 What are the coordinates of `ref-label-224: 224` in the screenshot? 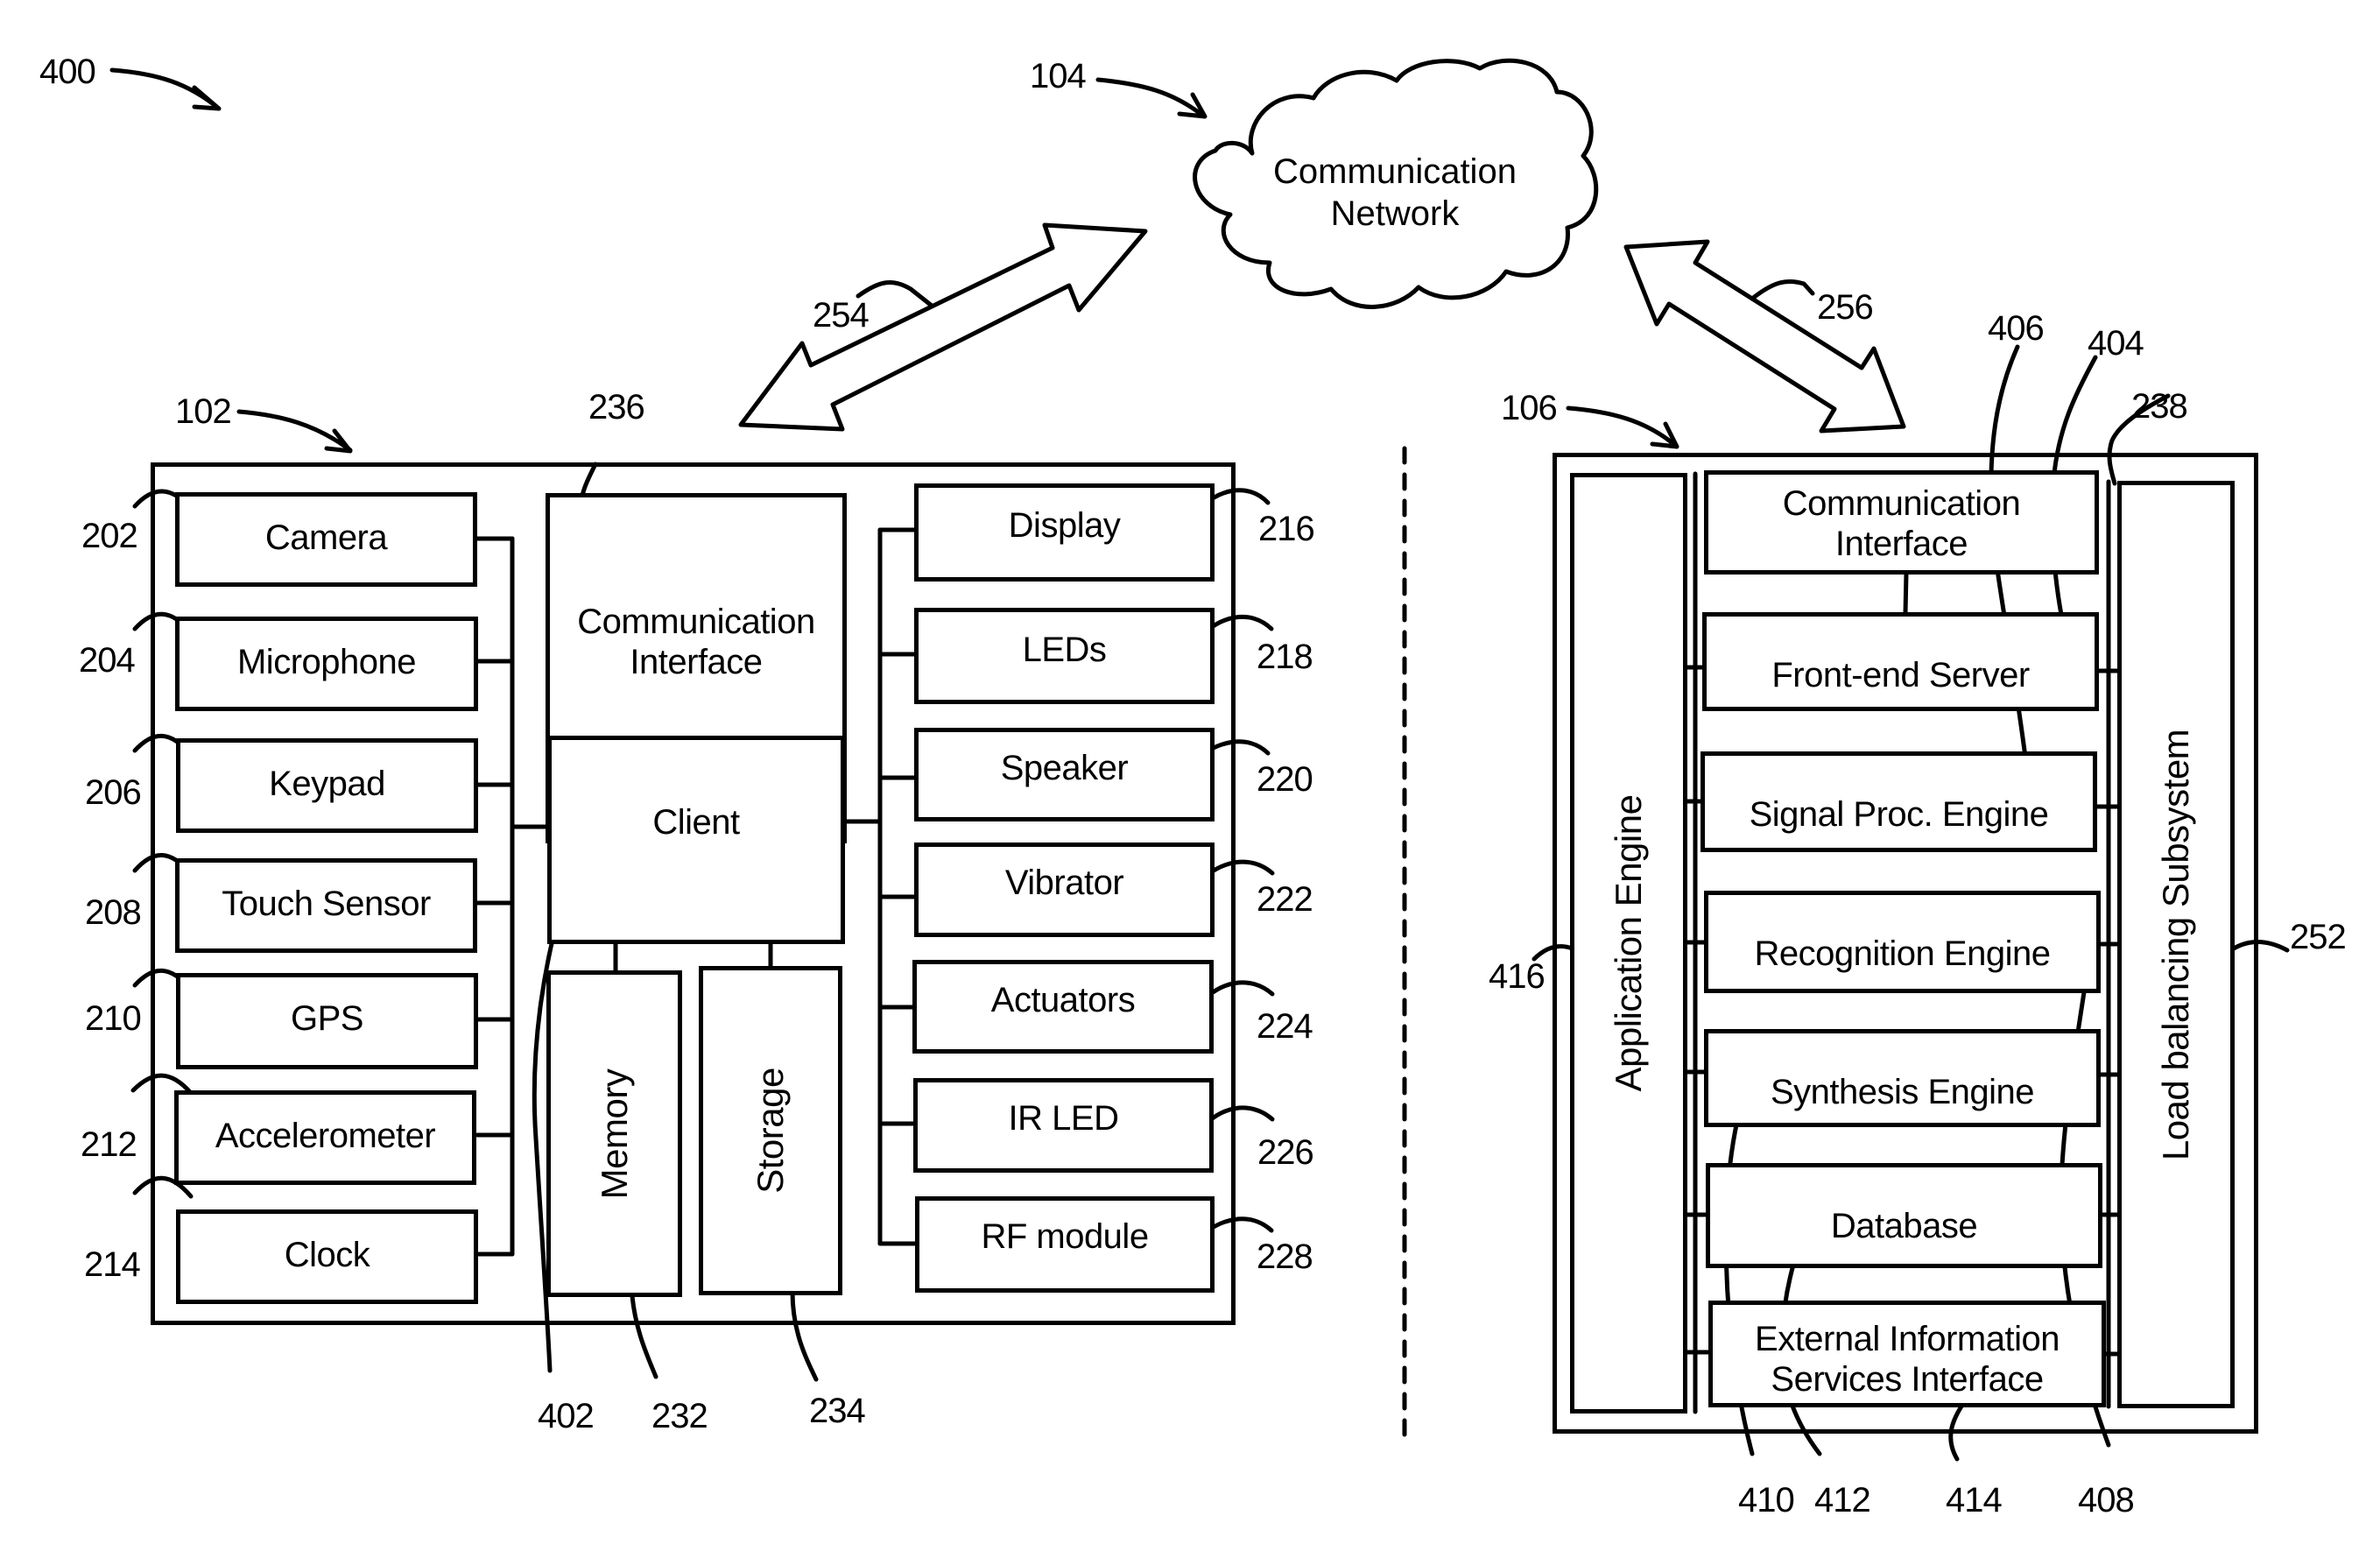 It's located at (1285, 1027).